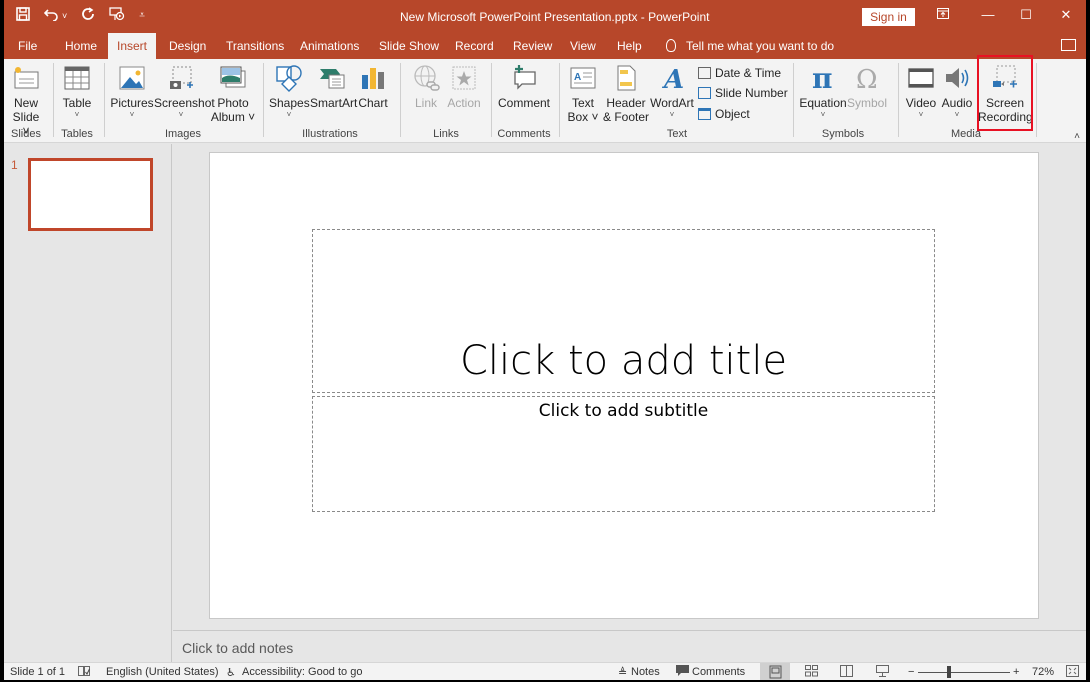 This screenshot has height=682, width=1090. I want to click on tab-review: Review, so click(532, 46).